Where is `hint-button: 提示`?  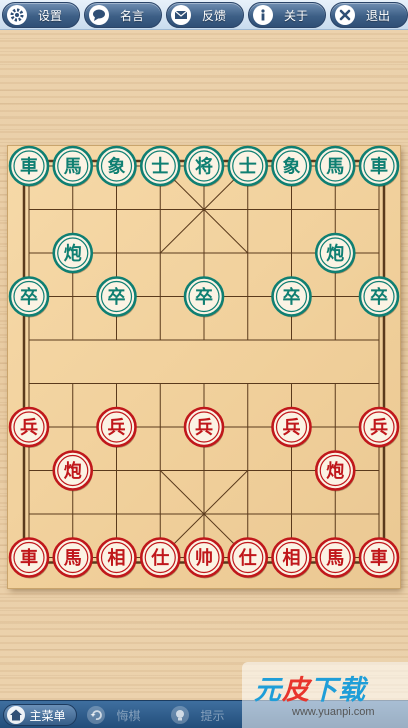 hint-button: 提示 is located at coordinates (205, 715).